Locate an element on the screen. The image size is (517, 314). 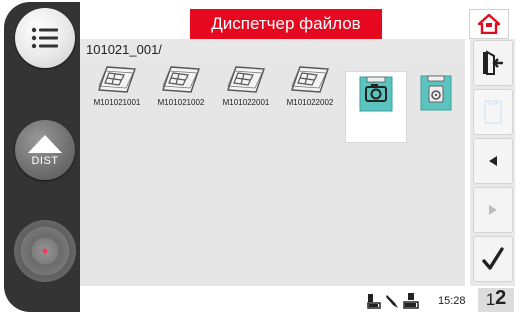
next-button is located at coordinates (493, 210).